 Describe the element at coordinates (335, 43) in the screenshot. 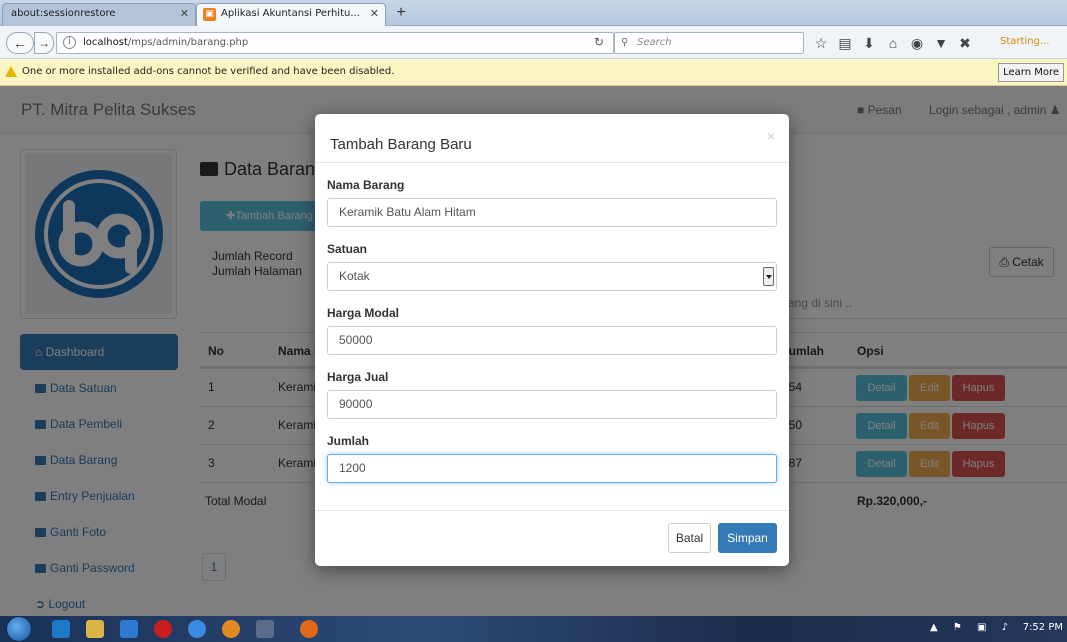

I see `url-bar: i localhost/mps/admin/barang.php` at that location.